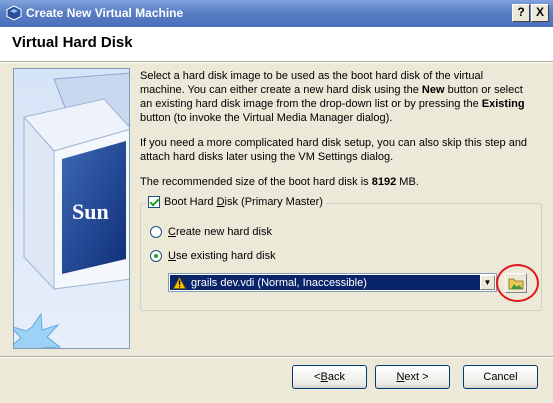  I want to click on help-button: ?, so click(521, 13).